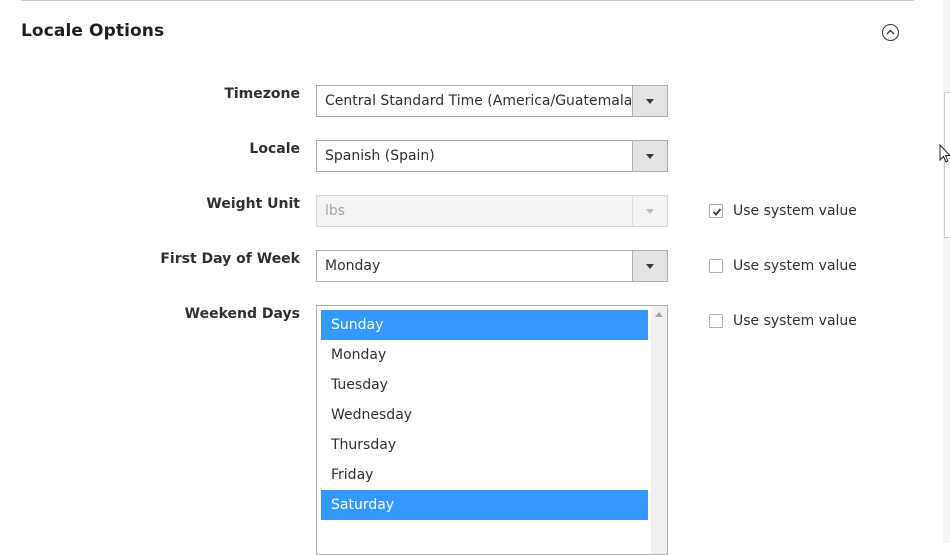 The height and width of the screenshot is (555, 950). Describe the element at coordinates (492, 266) in the screenshot. I see `first-day-select: Monday` at that location.